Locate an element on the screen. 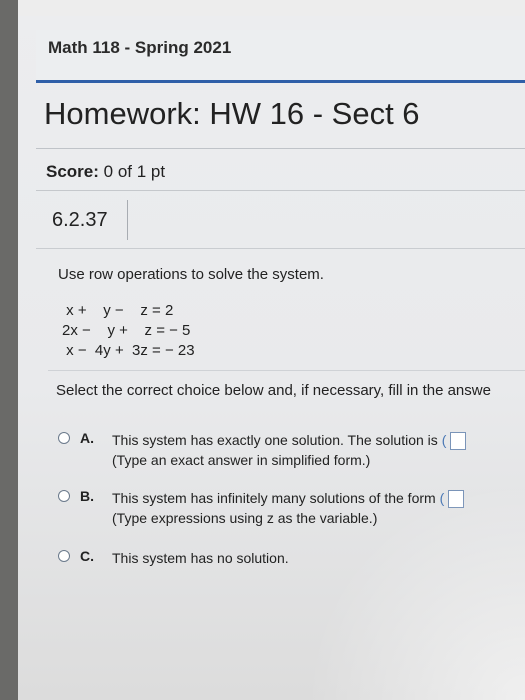 Image resolution: width=525 pixels, height=700 pixels. homework-title: Homework: HW 16 - Sect 6 is located at coordinates (232, 113).